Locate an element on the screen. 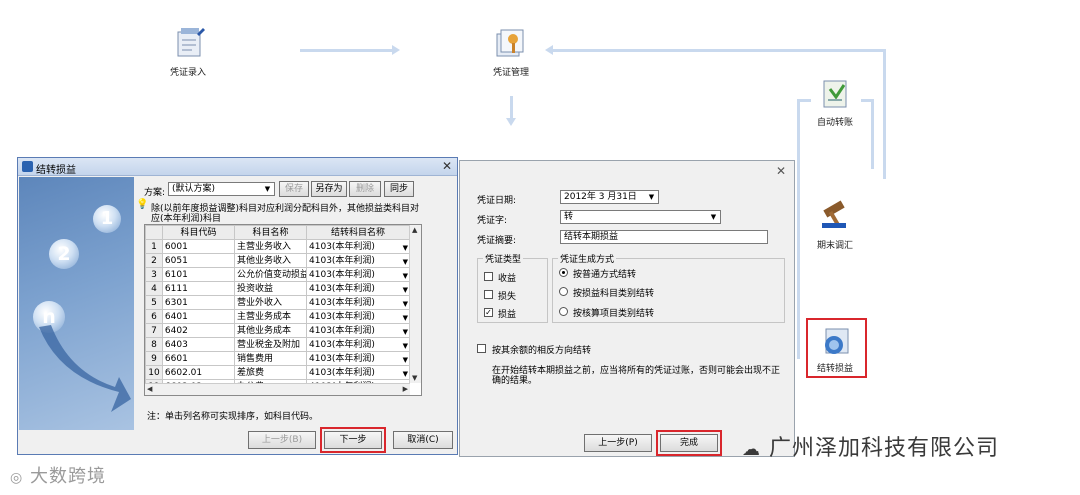  scroll-right-icon: ▶ is located at coordinates (405, 389).